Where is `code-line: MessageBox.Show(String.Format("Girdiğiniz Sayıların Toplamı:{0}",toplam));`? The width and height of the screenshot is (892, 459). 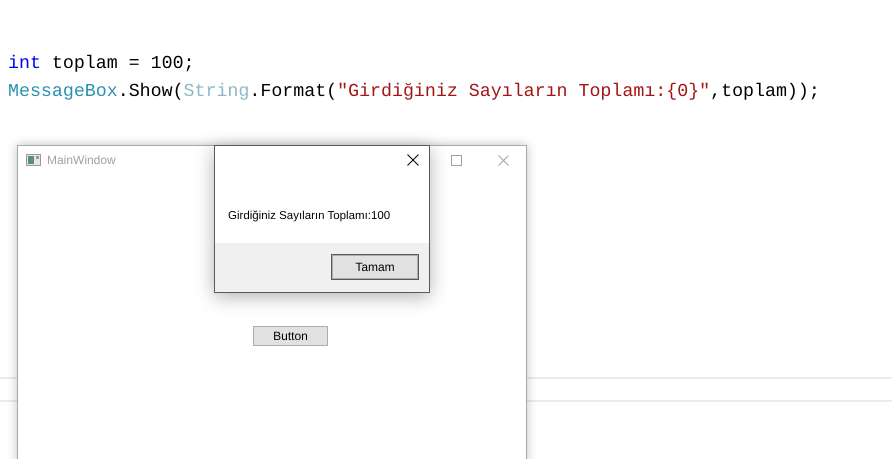
code-line: MessageBox.Show(String.Format("Girdiğiniz Sayıların Toplamı:{0}",toplam)); is located at coordinates (414, 92).